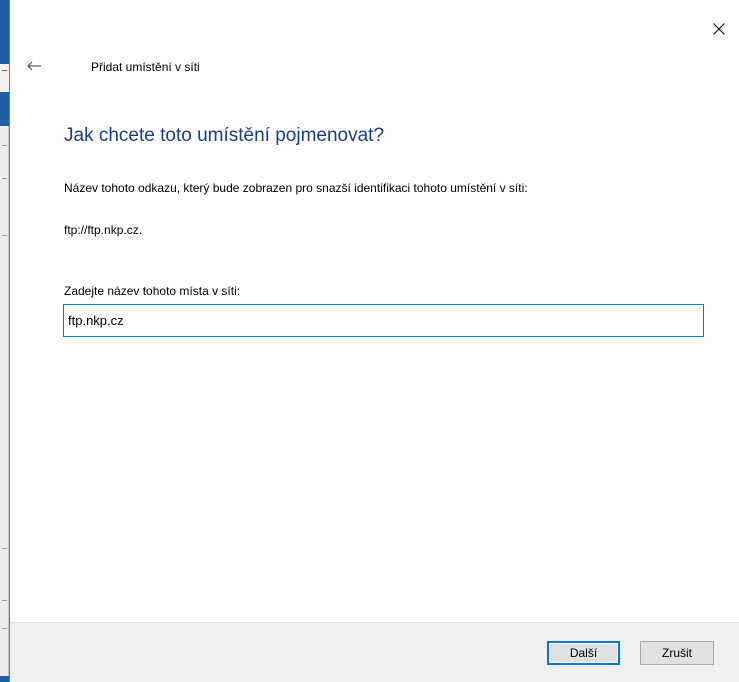 The width and height of the screenshot is (739, 682). Describe the element at coordinates (145, 67) in the screenshot. I see `window-title: Přidat umístění v síti` at that location.